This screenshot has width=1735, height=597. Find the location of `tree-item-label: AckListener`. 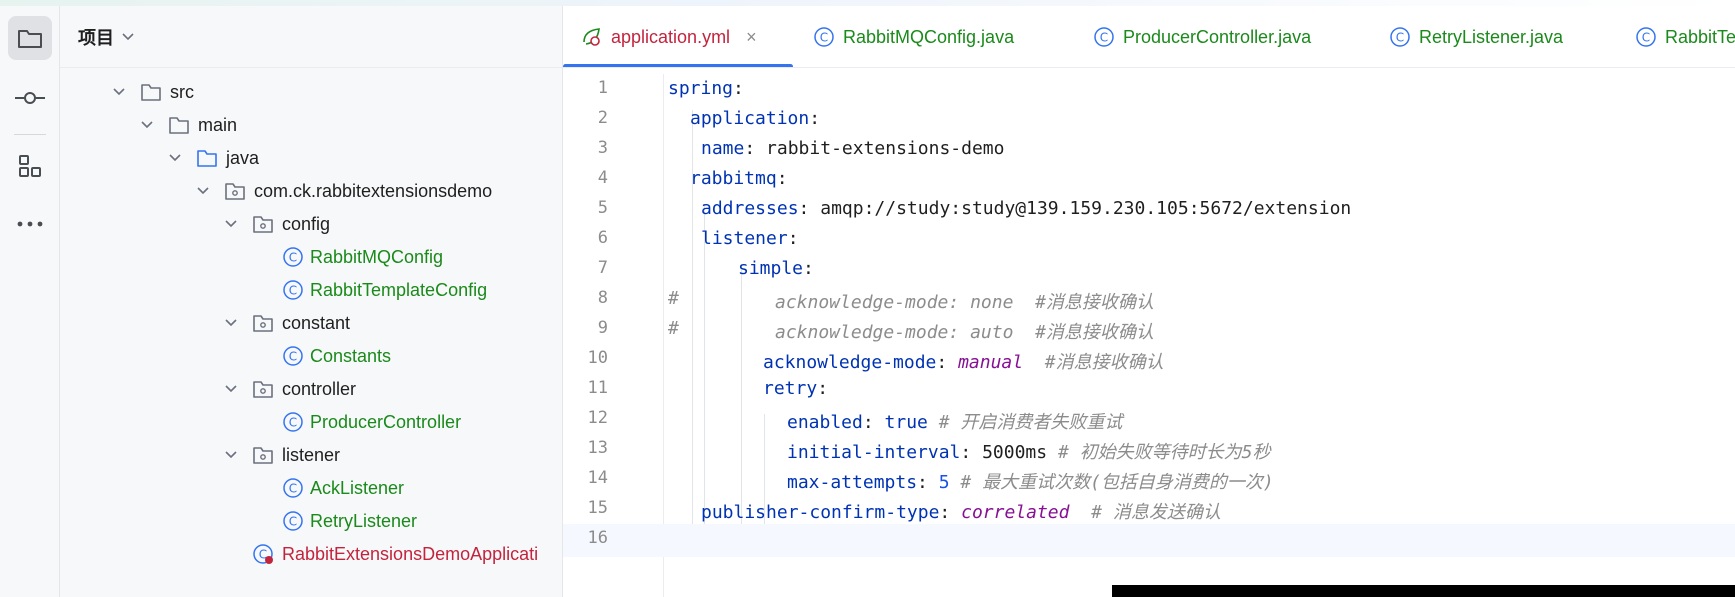

tree-item-label: AckListener is located at coordinates (357, 488).